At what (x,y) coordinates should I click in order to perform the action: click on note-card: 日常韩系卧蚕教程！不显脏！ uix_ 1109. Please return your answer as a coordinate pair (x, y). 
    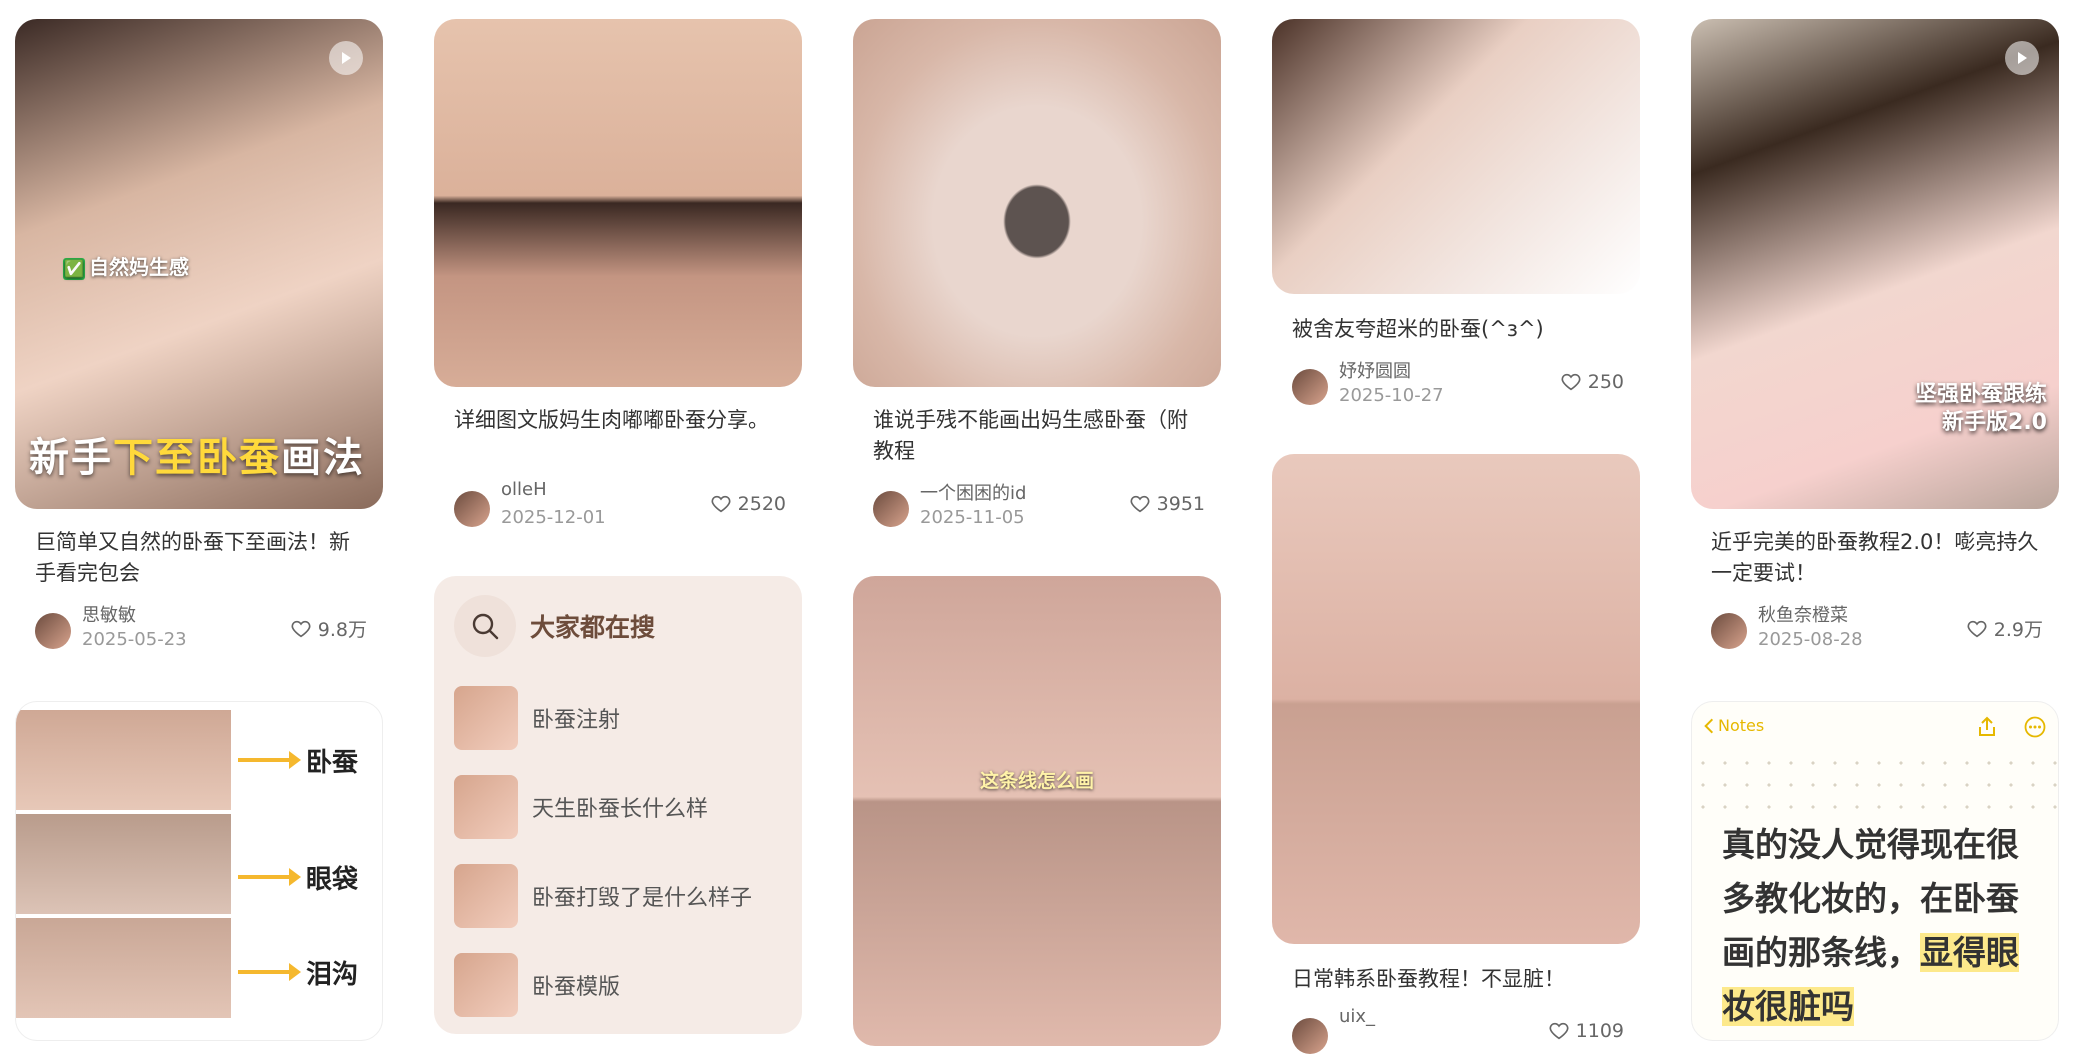
    Looking at the image, I should click on (1456, 754).